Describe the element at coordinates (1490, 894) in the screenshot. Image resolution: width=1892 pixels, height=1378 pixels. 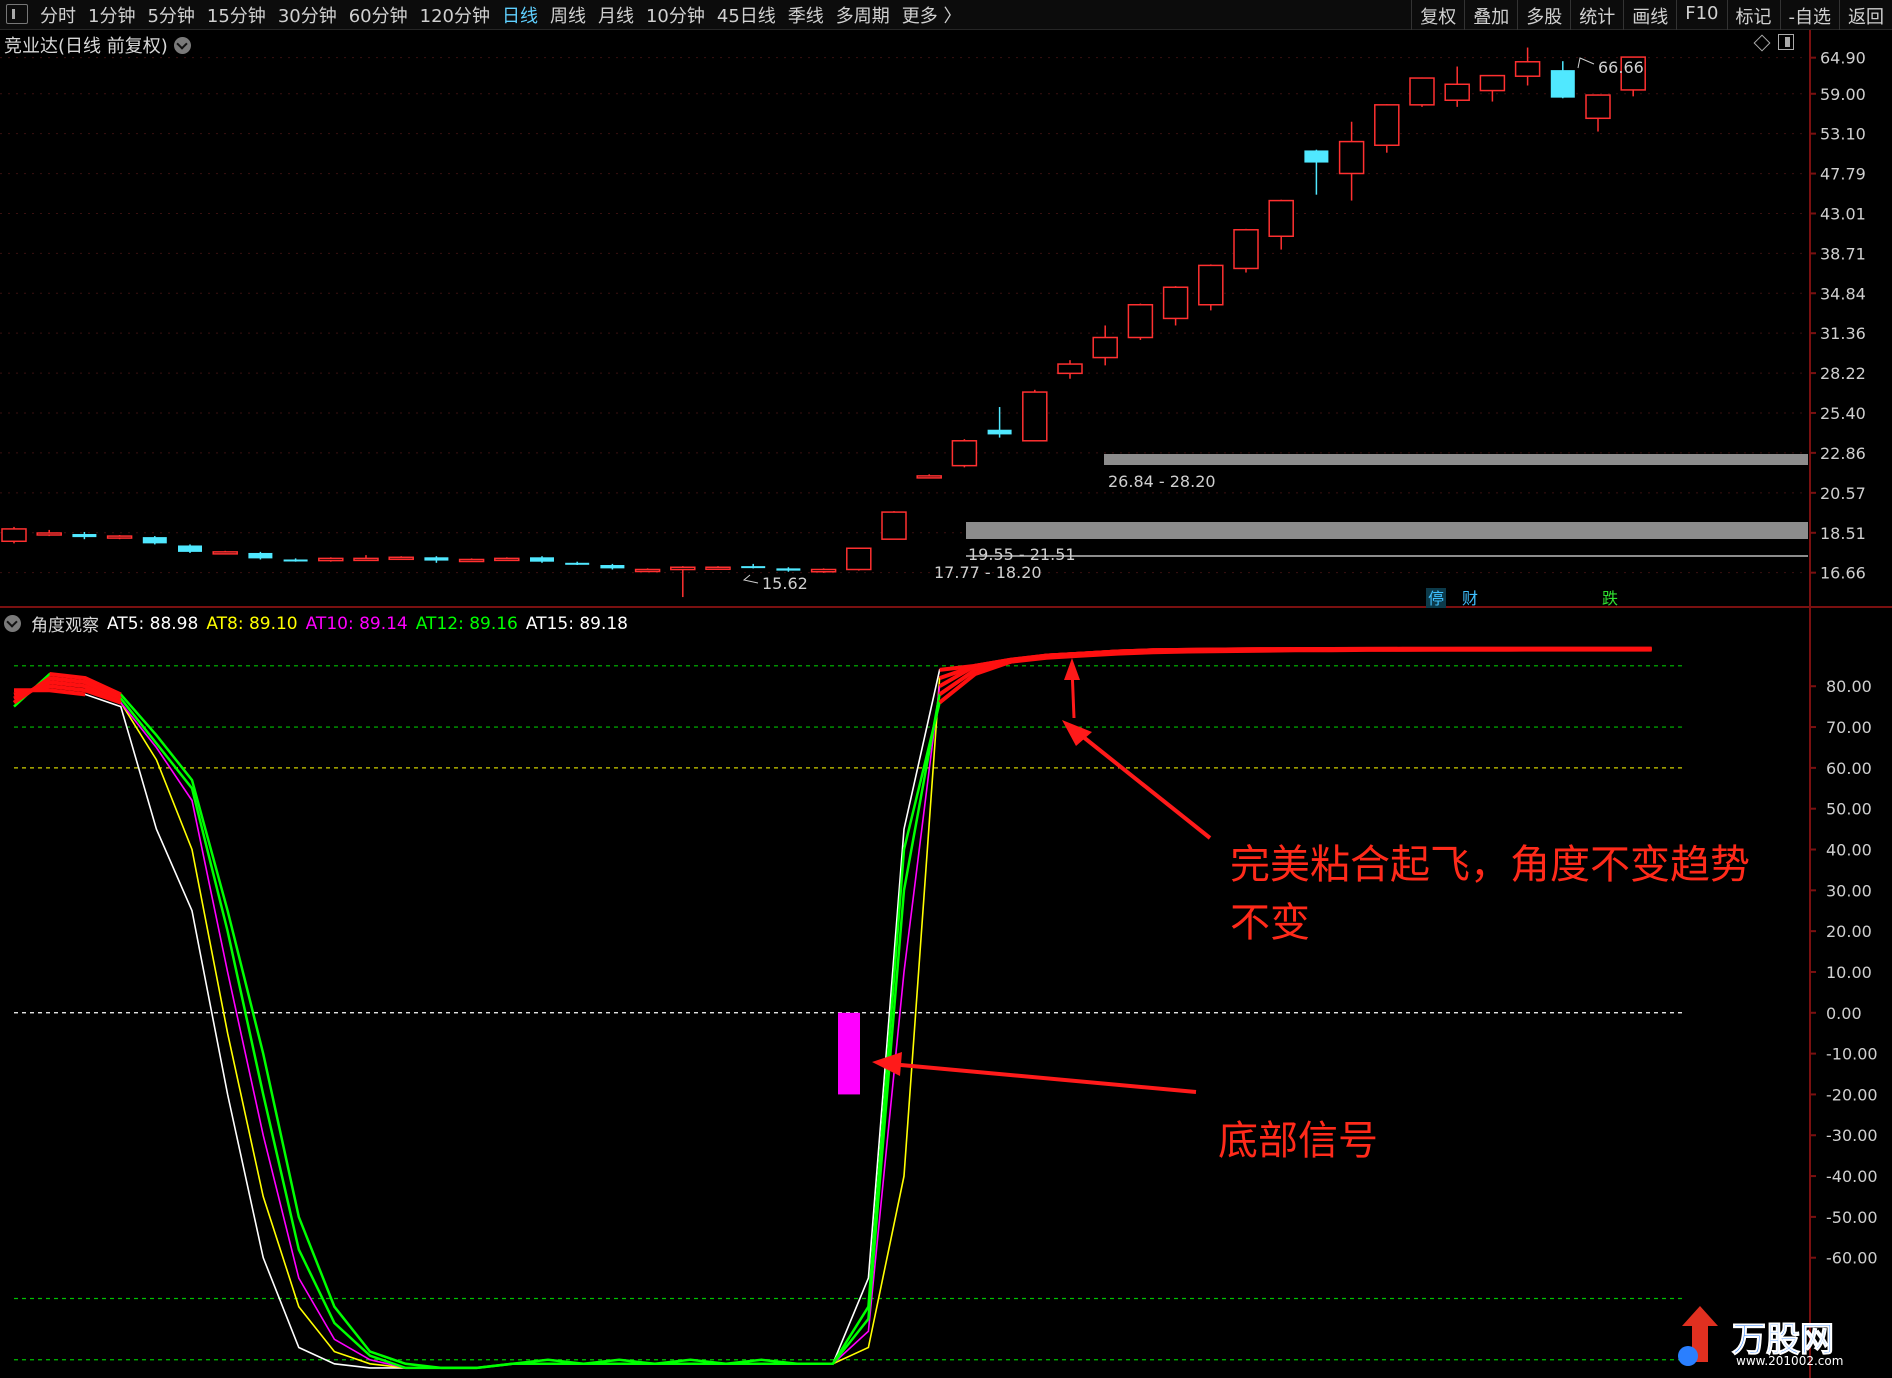
I see `flight-annotation: 完美粘合起飞，角度不变趋势 不变` at that location.